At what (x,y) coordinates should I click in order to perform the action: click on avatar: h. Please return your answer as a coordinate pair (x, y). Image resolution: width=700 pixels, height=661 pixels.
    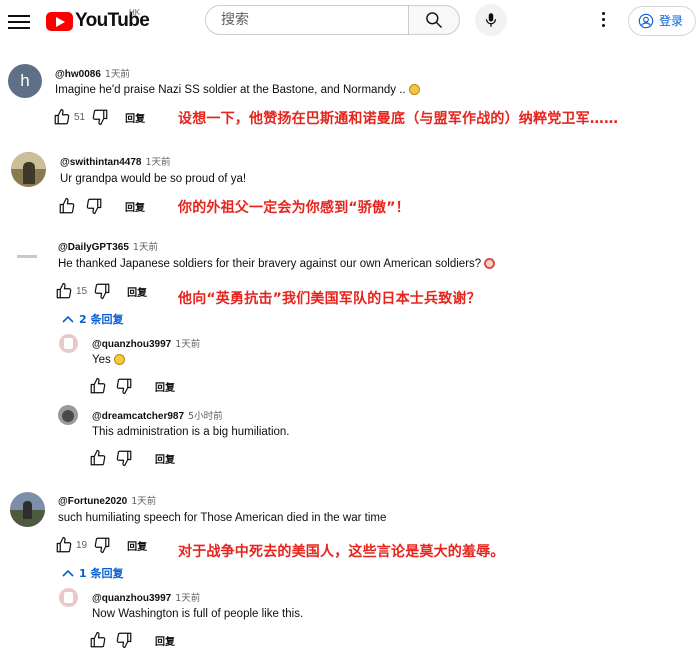
    Looking at the image, I should click on (25, 81).